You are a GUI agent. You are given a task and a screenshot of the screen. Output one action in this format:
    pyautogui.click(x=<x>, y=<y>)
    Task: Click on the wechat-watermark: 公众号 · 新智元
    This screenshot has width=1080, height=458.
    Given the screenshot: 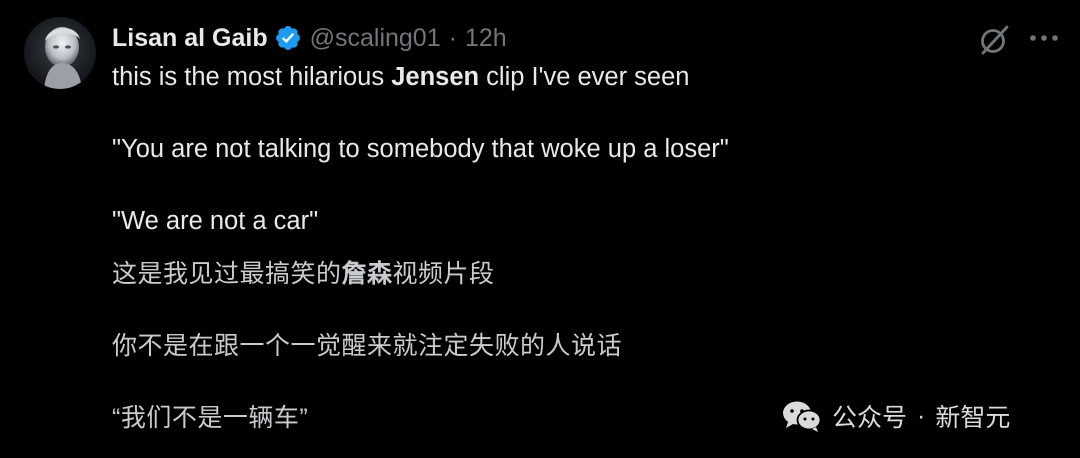 What is the action you would take?
    pyautogui.click(x=895, y=416)
    